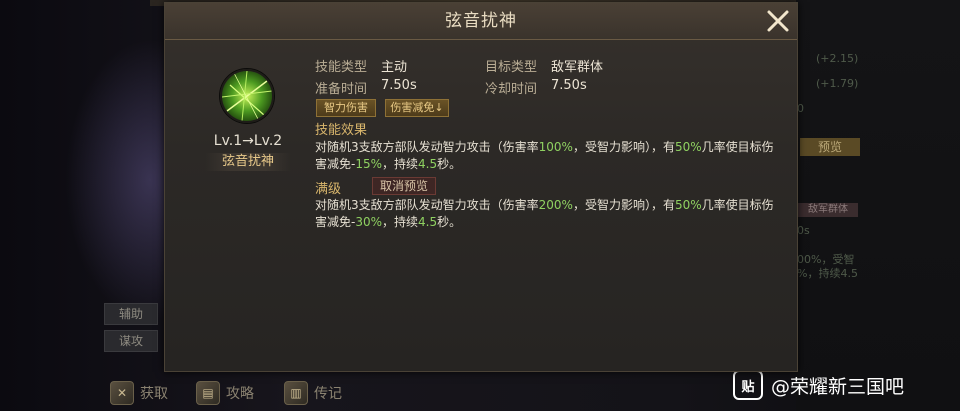  I want to click on biography-button: ▥ 传记, so click(313, 393).